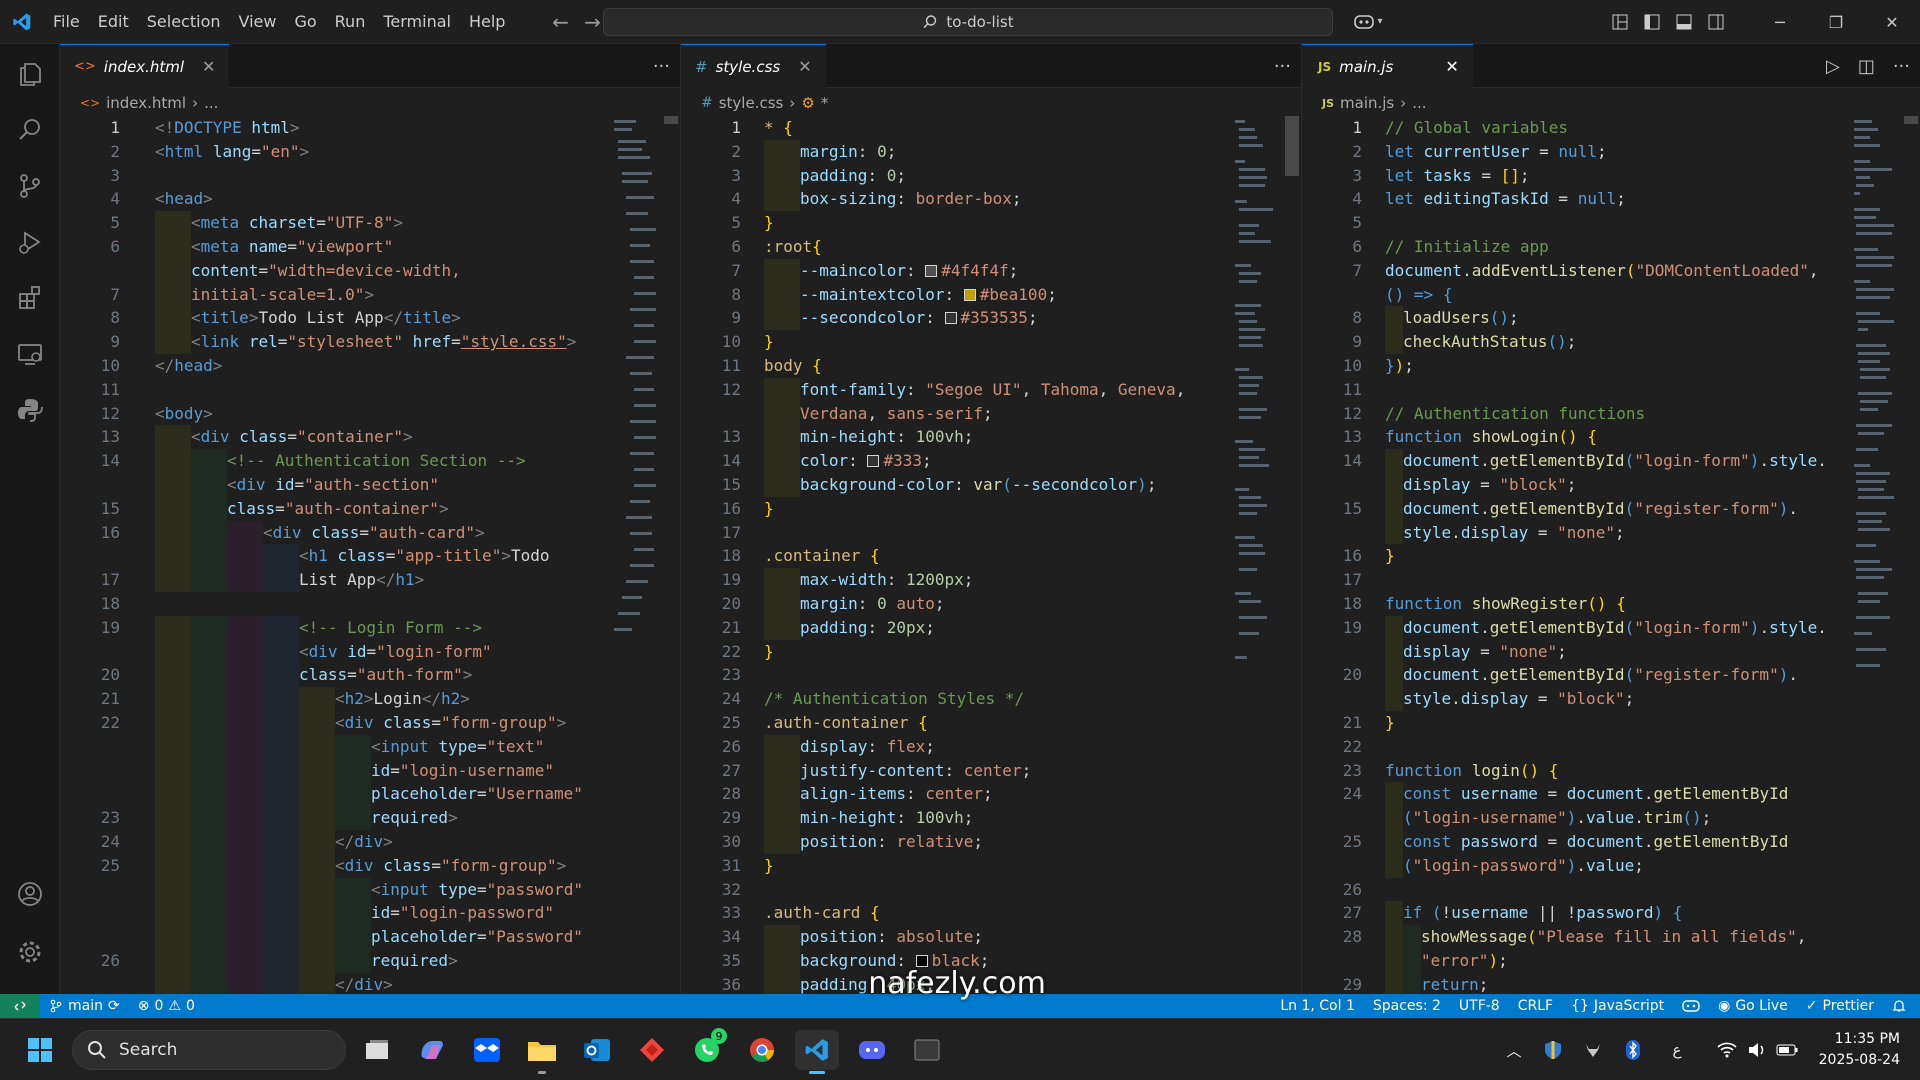  Describe the element at coordinates (1892, 22) in the screenshot. I see `close-window-icon: ✕` at that location.